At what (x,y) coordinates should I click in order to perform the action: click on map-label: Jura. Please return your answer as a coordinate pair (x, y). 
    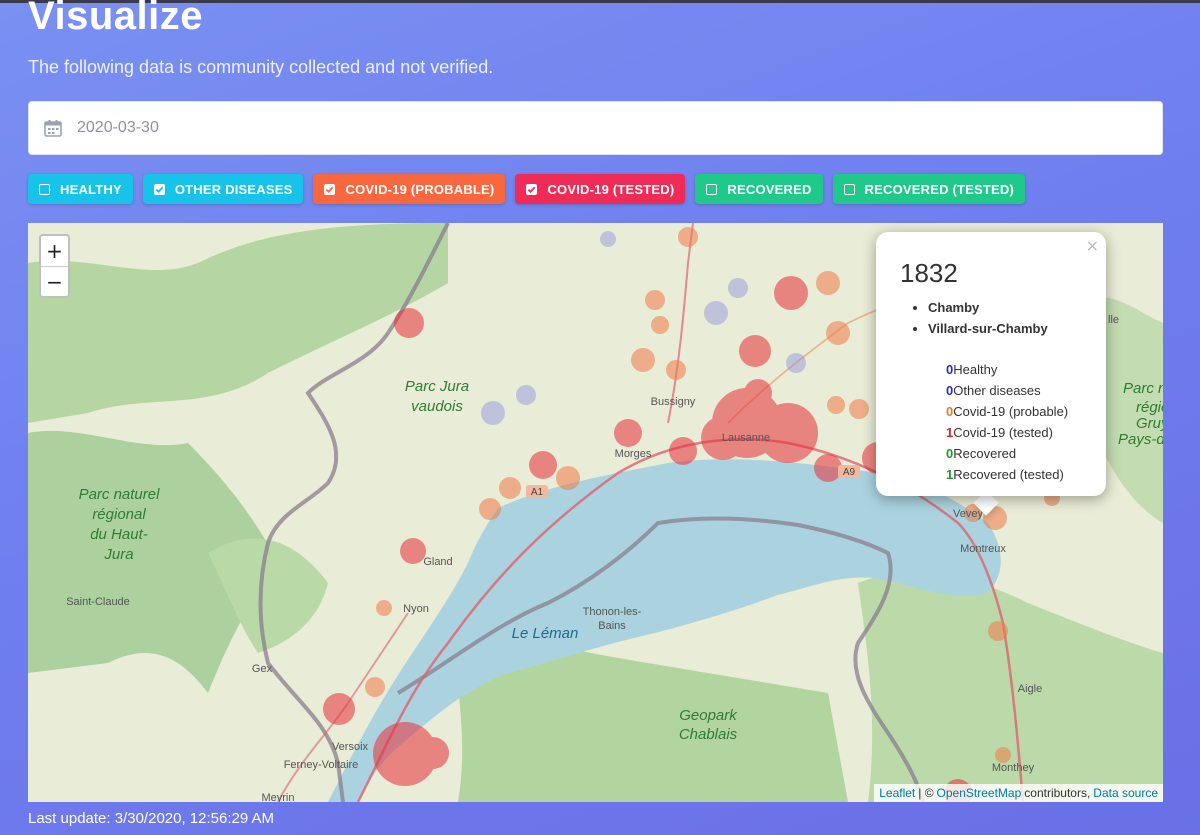
    Looking at the image, I should click on (118, 554).